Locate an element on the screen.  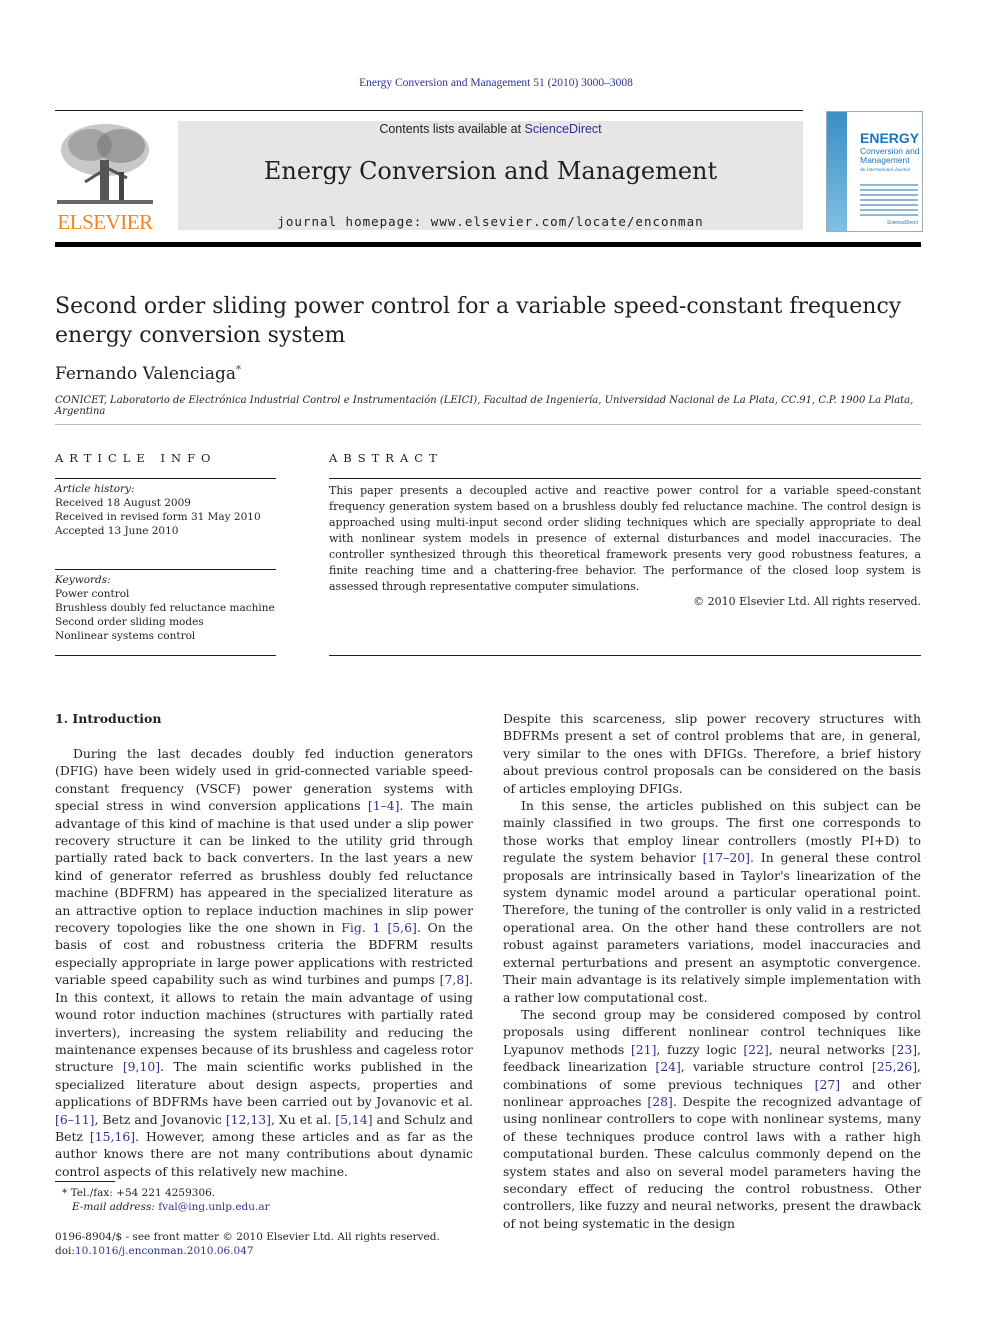
keyword: Nonlinear systems control is located at coordinates (125, 636).